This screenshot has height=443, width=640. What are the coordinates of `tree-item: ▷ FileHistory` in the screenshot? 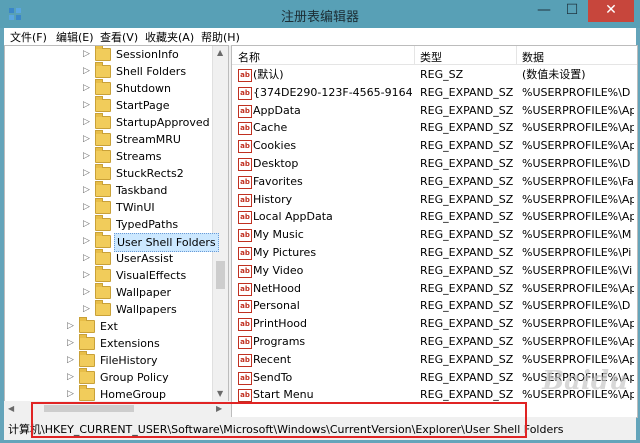 It's located at (107, 360).